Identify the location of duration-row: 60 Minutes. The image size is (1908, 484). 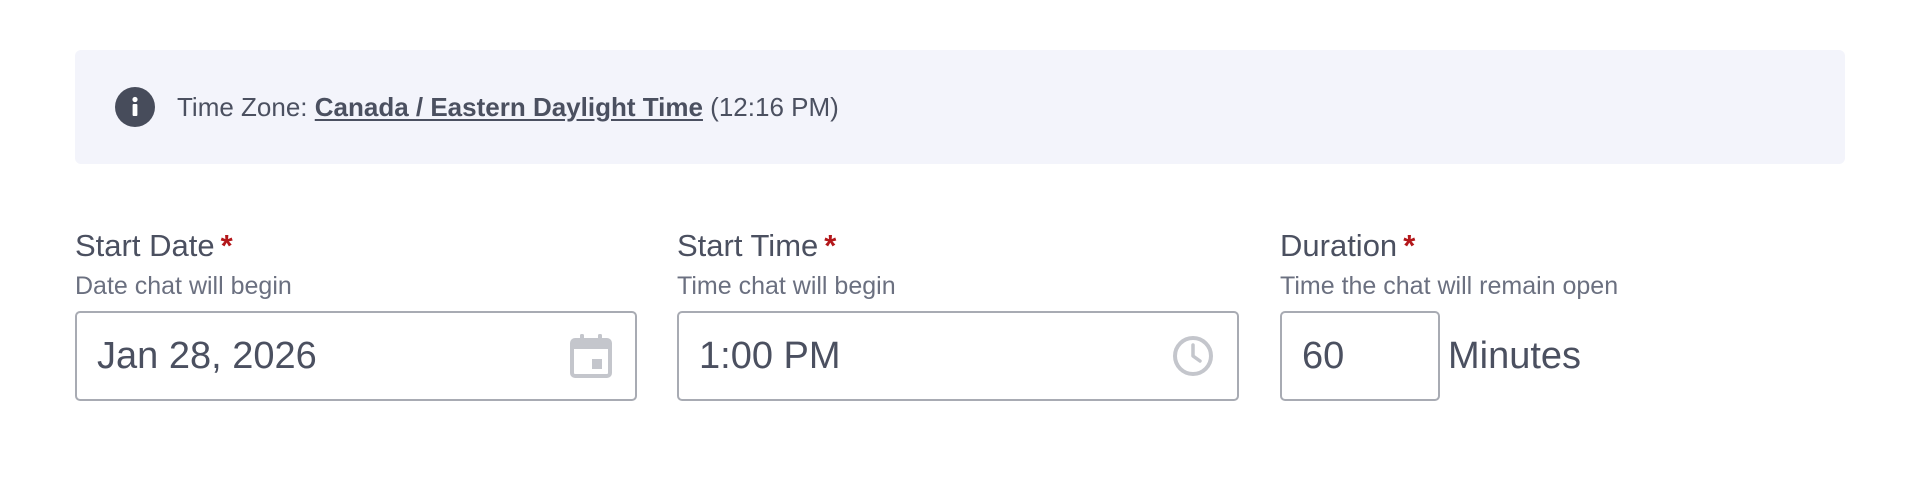
(1540, 352).